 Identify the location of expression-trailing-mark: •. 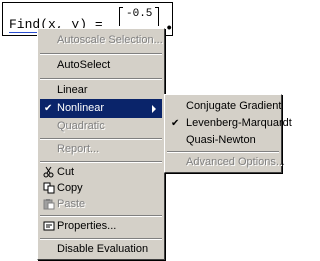
(169, 29).